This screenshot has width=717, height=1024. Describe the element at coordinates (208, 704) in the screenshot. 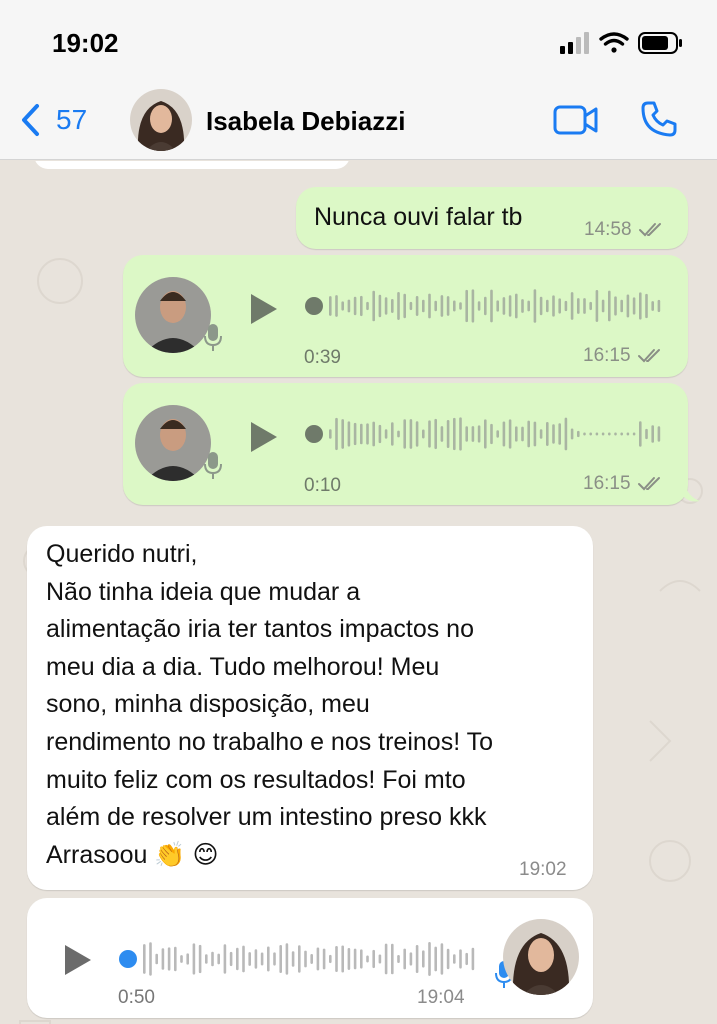

I see `message-line: sono, minha disposição, meu` at that location.